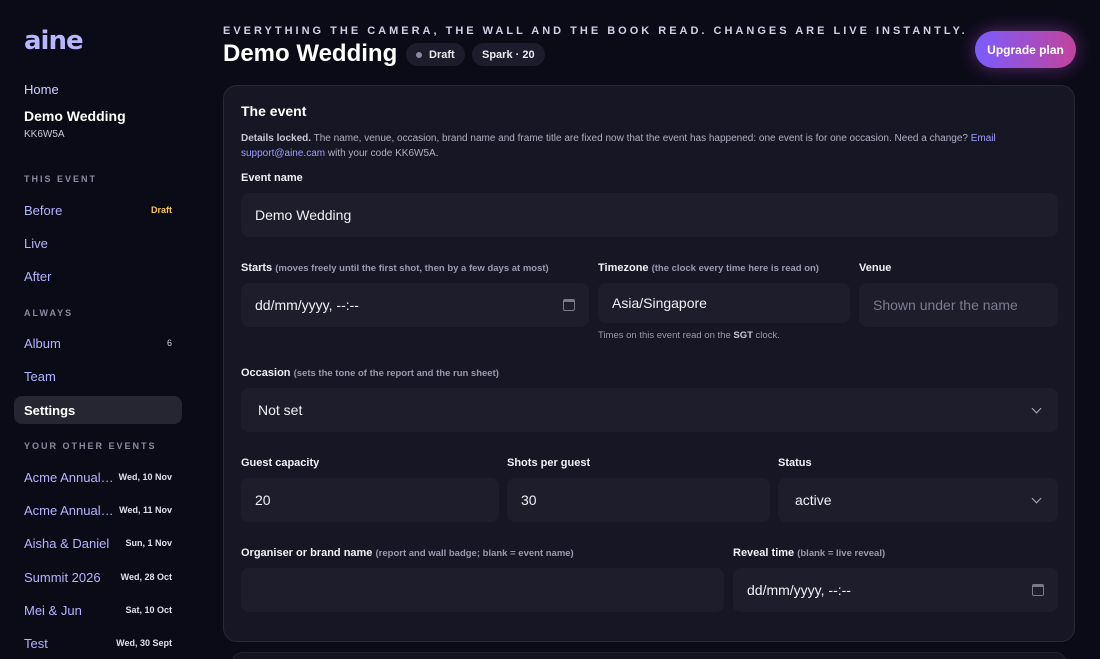 The height and width of the screenshot is (659, 1100). What do you see at coordinates (44, 134) in the screenshot?
I see `current-event-code: KK6W5A` at bounding box center [44, 134].